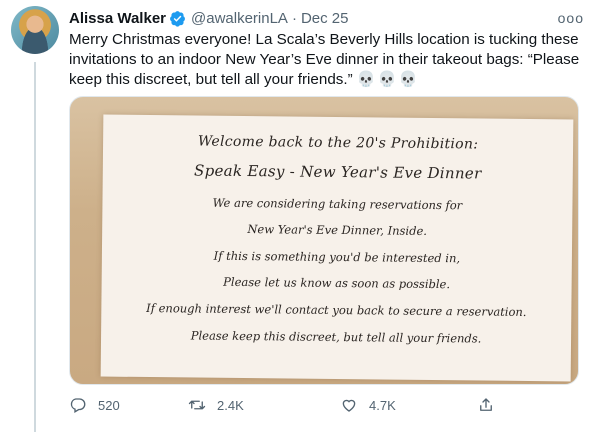 This screenshot has height=432, width=600. Describe the element at coordinates (338, 143) in the screenshot. I see `invitation-line: Welcome back to the 20's Prohibition:` at that location.